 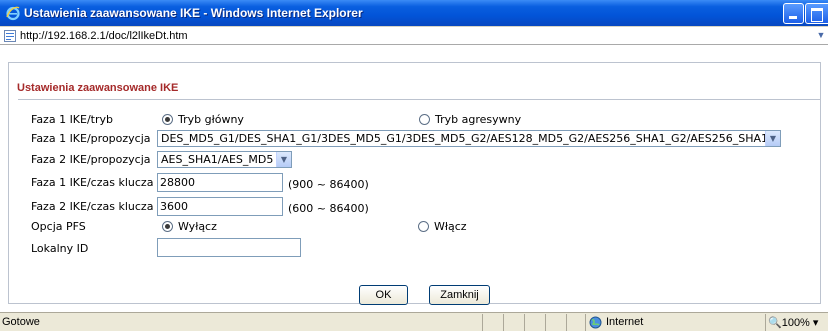 I want to click on security-zone: Internet, so click(x=675, y=322).